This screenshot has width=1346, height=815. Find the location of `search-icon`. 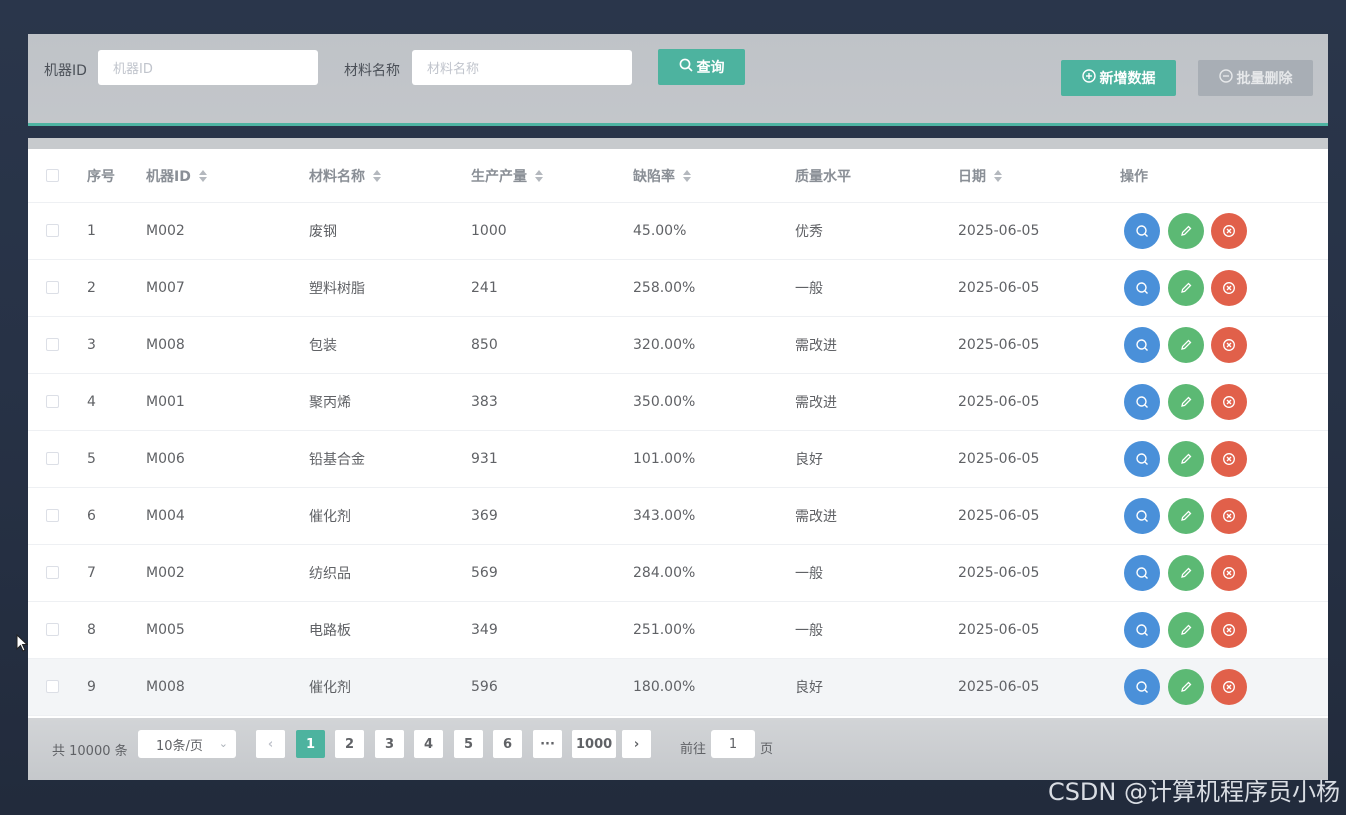

search-icon is located at coordinates (1142, 345).